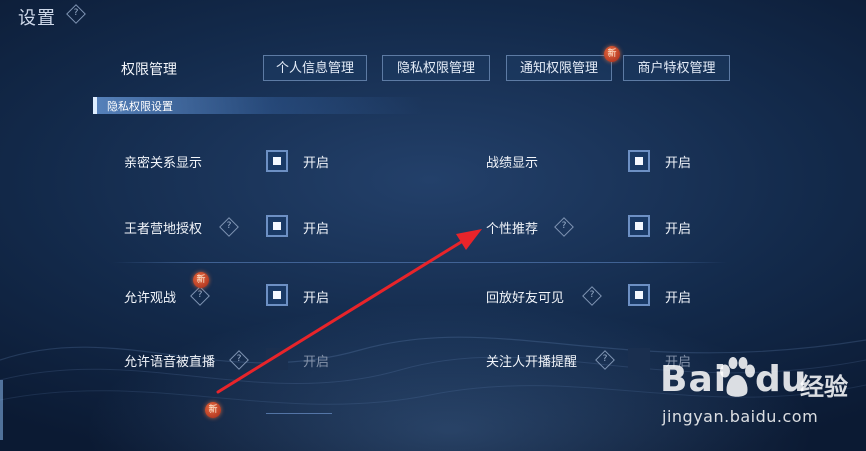  Describe the element at coordinates (277, 359) in the screenshot. I see `voice-live-checkbox` at that location.